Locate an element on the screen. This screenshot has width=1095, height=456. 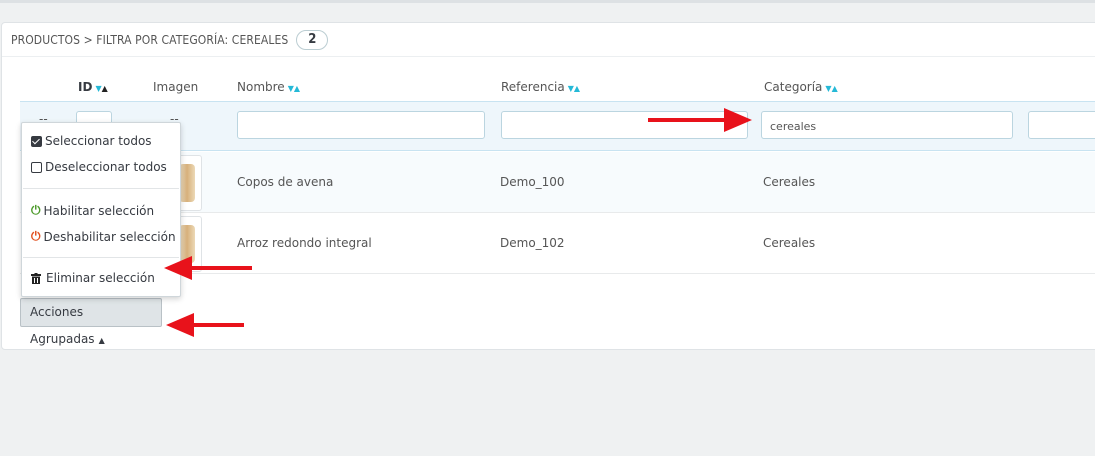
menu-item-disable-selection: ⏻ Deshabilitar selección is located at coordinates (103, 236).